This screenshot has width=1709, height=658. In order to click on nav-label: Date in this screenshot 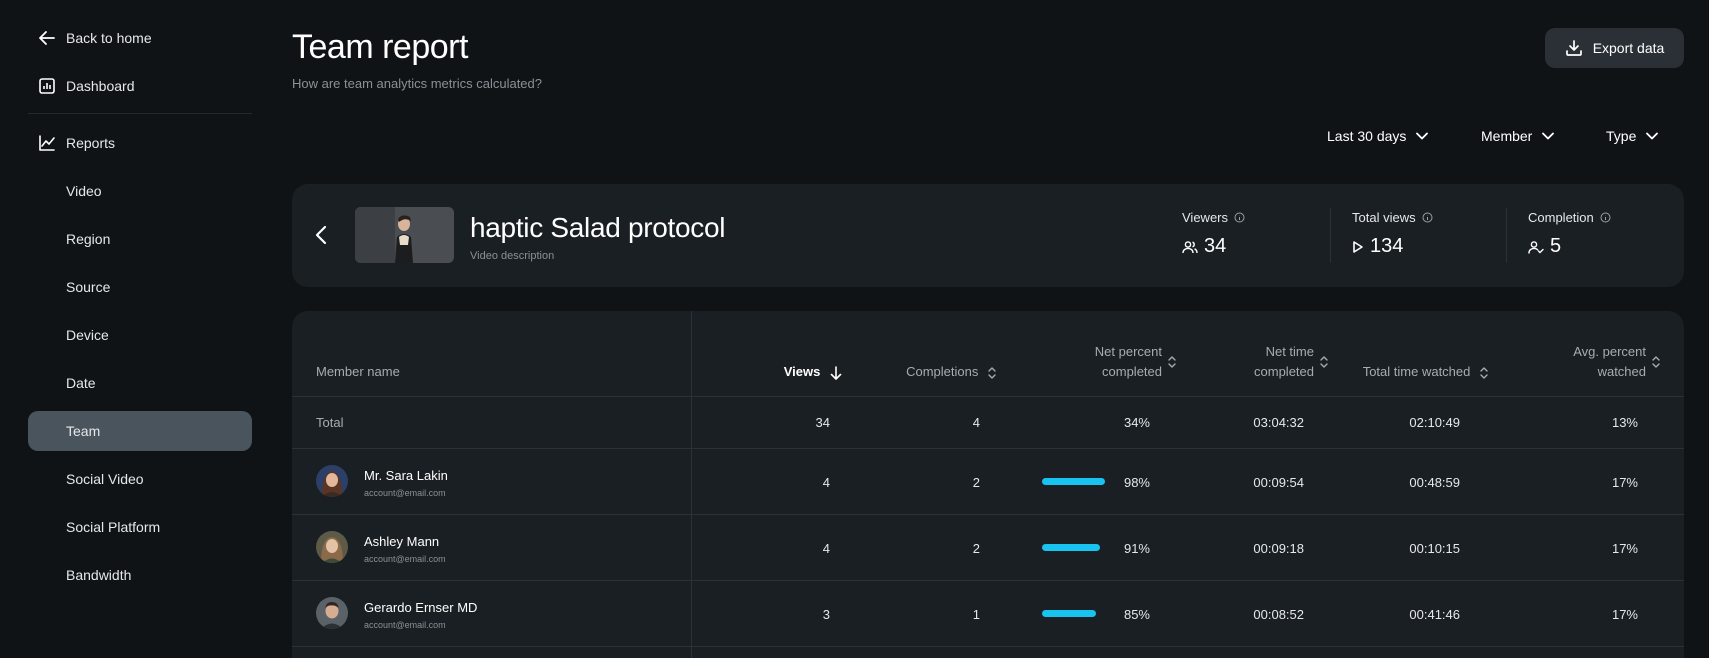, I will do `click(81, 383)`.